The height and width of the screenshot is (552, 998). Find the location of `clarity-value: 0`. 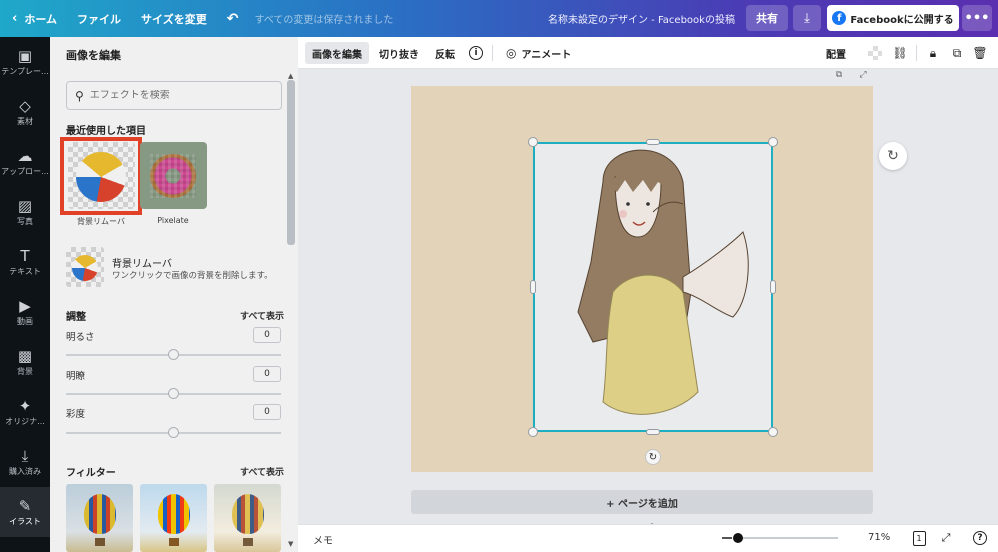

clarity-value: 0 is located at coordinates (267, 374).